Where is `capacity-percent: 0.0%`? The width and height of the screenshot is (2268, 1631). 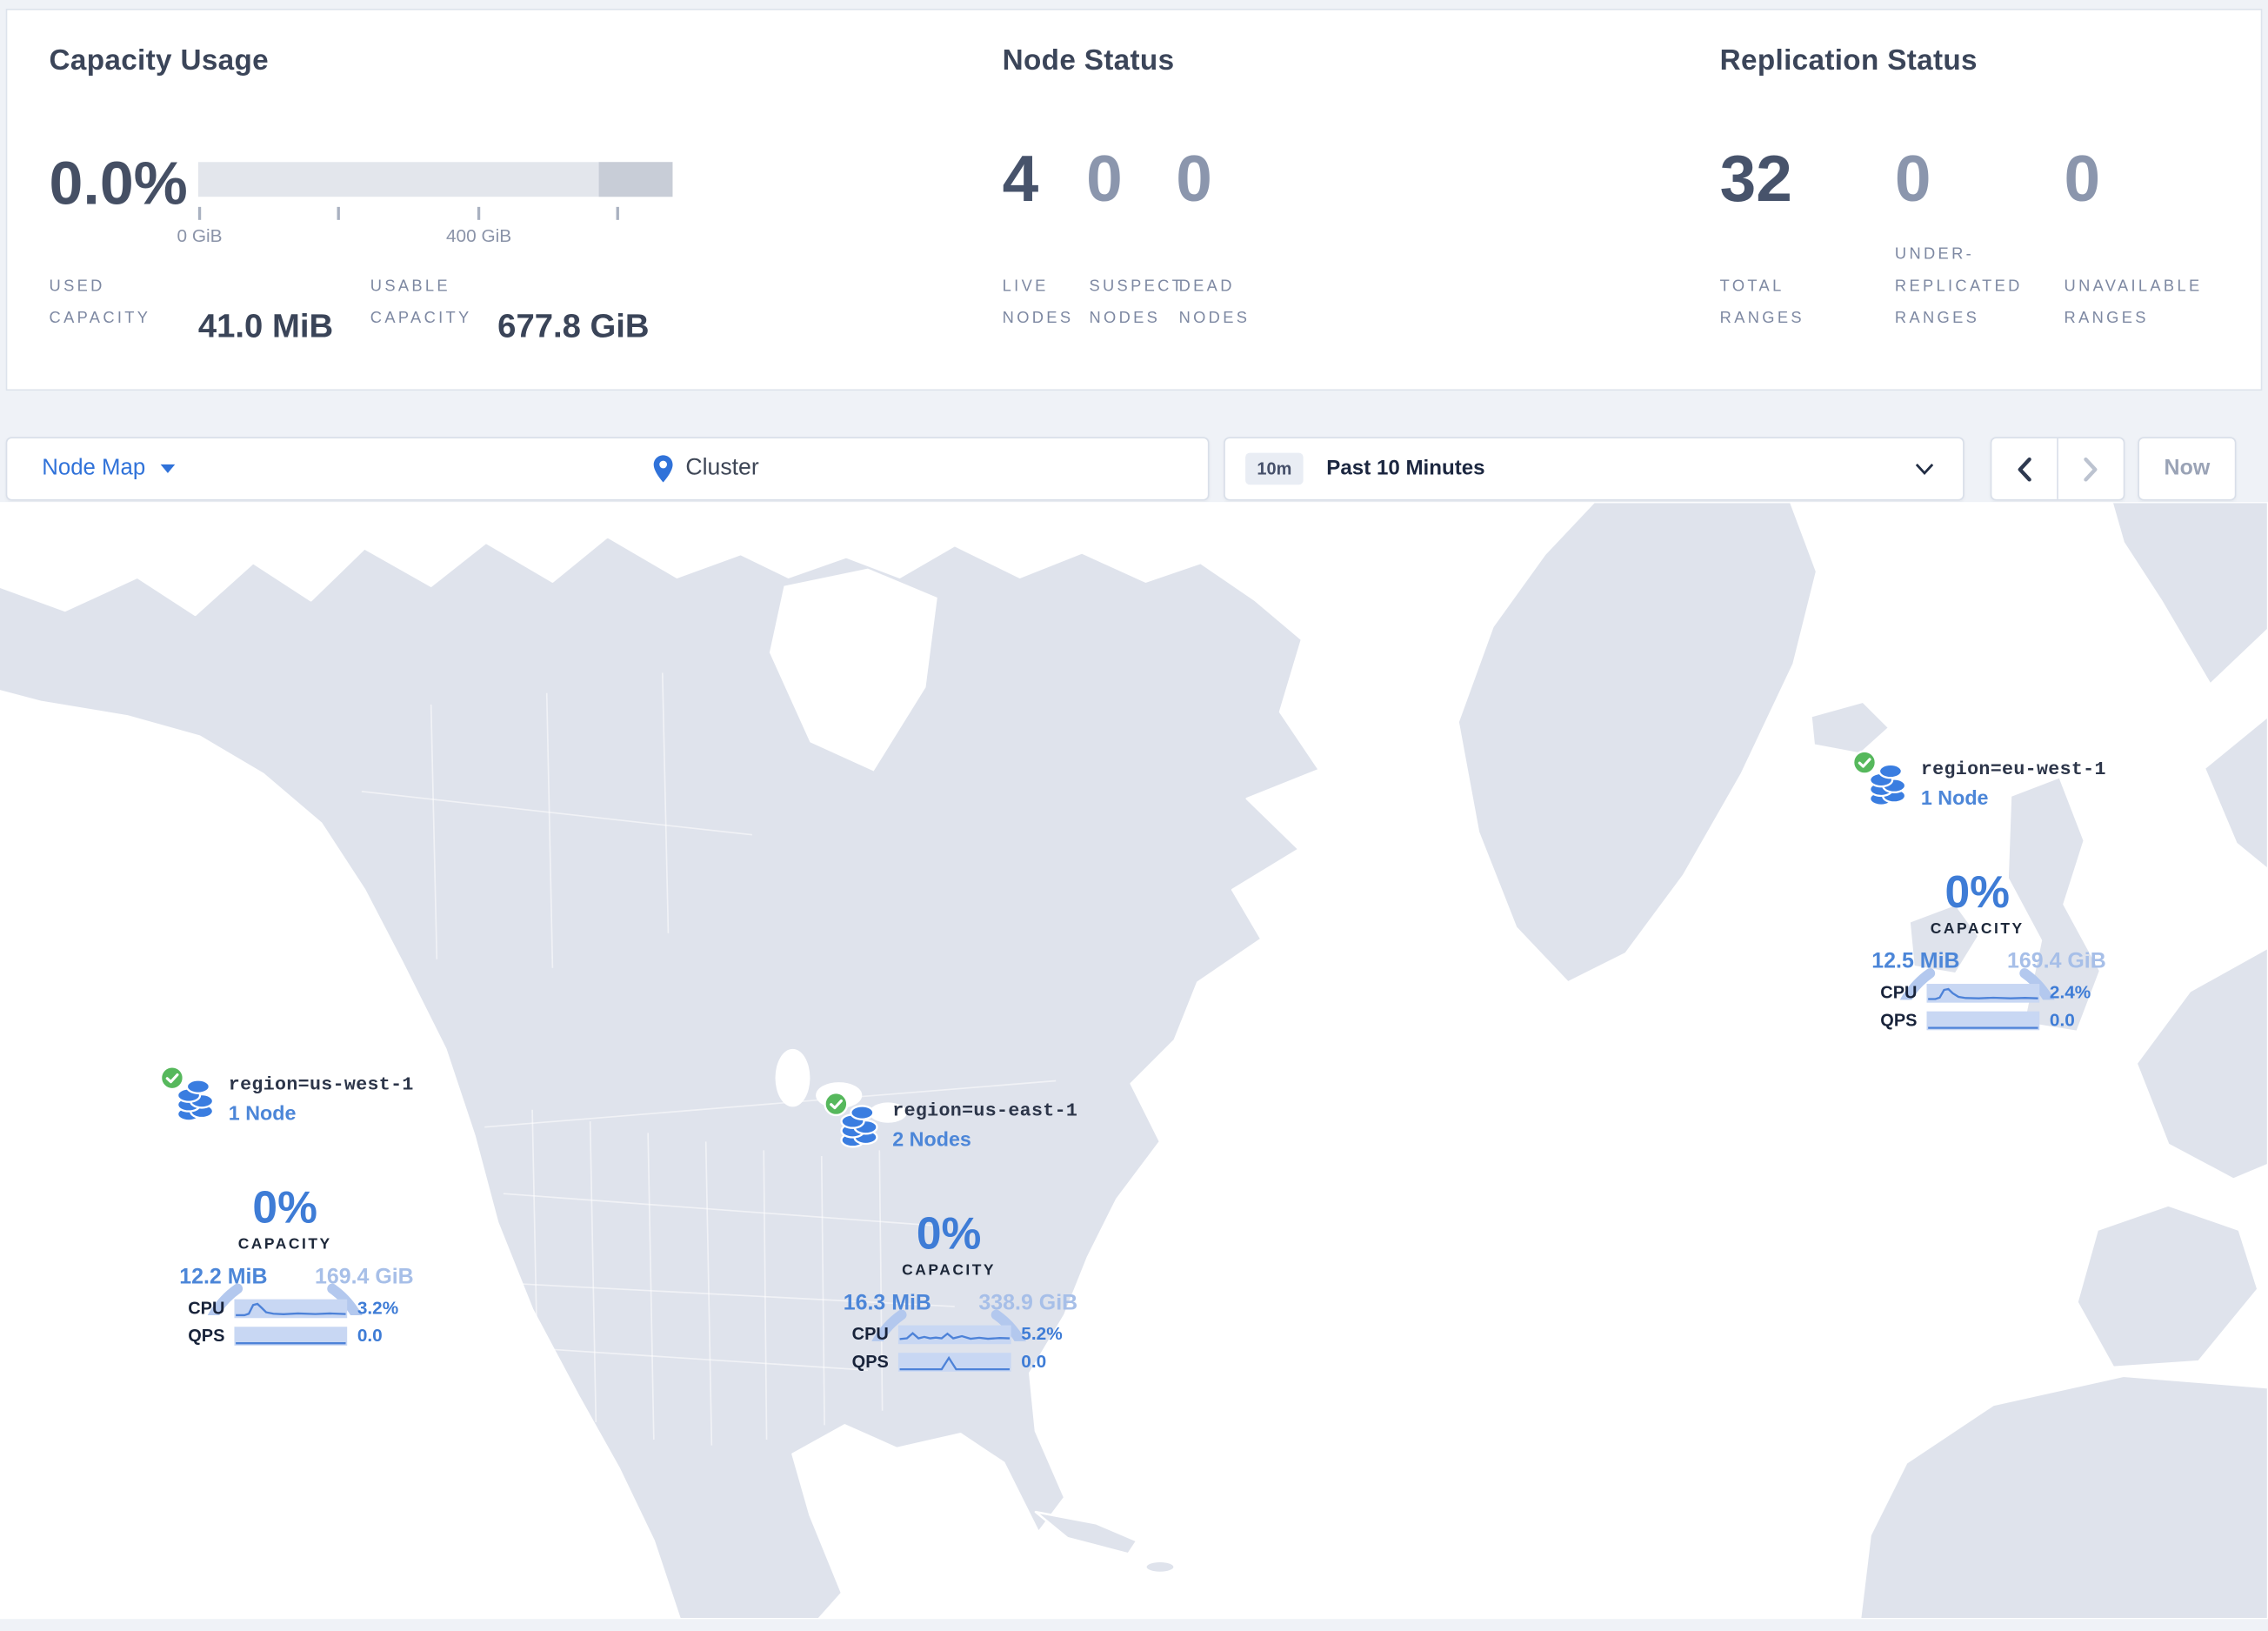
capacity-percent: 0.0% is located at coordinates (118, 183).